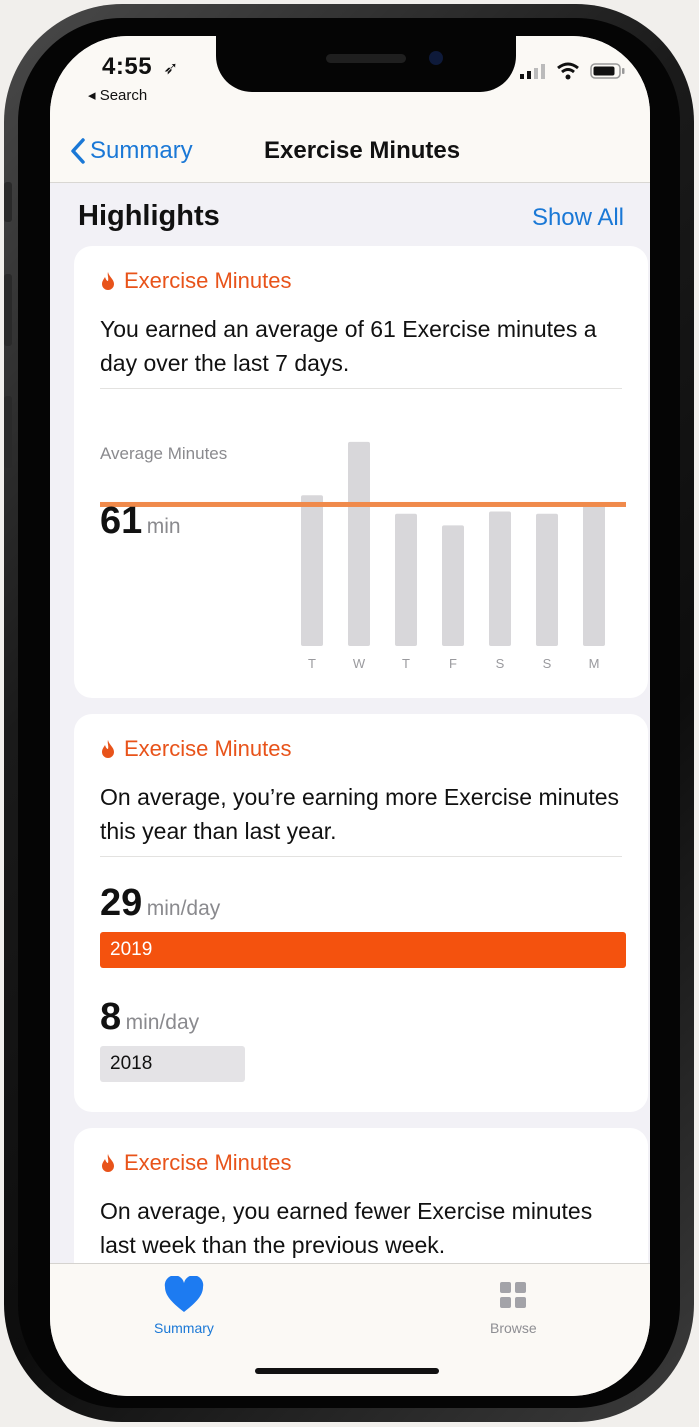  I want to click on status-time: 4:55 ➶, so click(140, 67).